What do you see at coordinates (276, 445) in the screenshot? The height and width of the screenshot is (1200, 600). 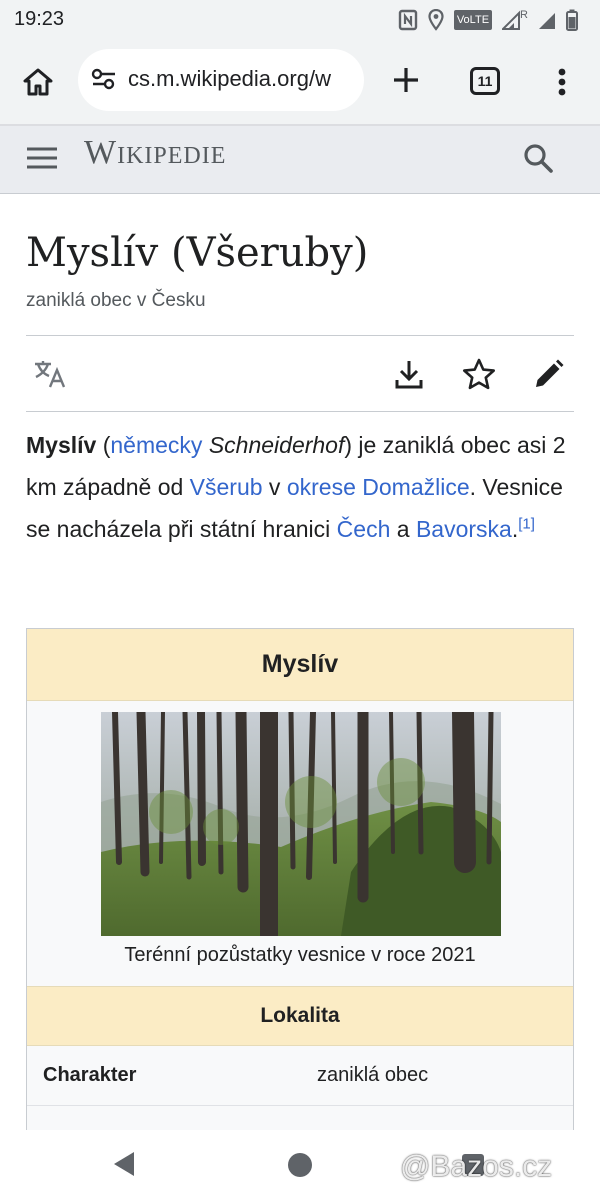 I see `german-name: Schneiderhof` at bounding box center [276, 445].